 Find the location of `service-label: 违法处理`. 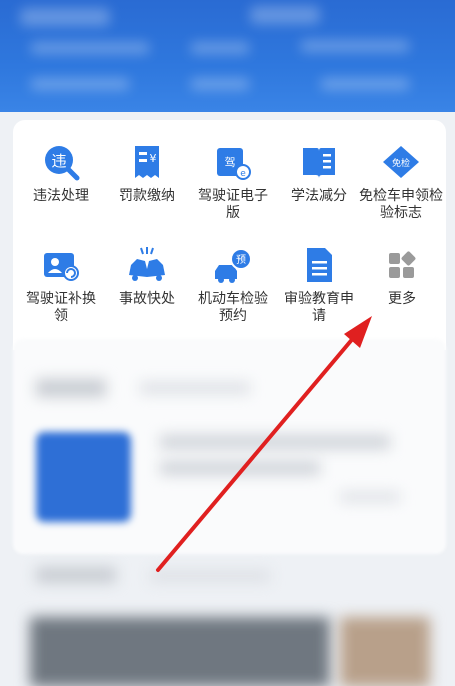

service-label: 违法处理 is located at coordinates (61, 196).